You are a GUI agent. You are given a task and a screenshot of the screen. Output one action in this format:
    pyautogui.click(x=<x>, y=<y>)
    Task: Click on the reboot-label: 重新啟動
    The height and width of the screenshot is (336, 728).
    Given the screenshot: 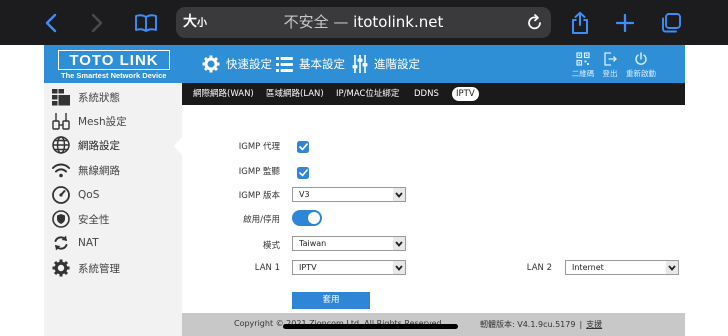 What is the action you would take?
    pyautogui.click(x=641, y=73)
    